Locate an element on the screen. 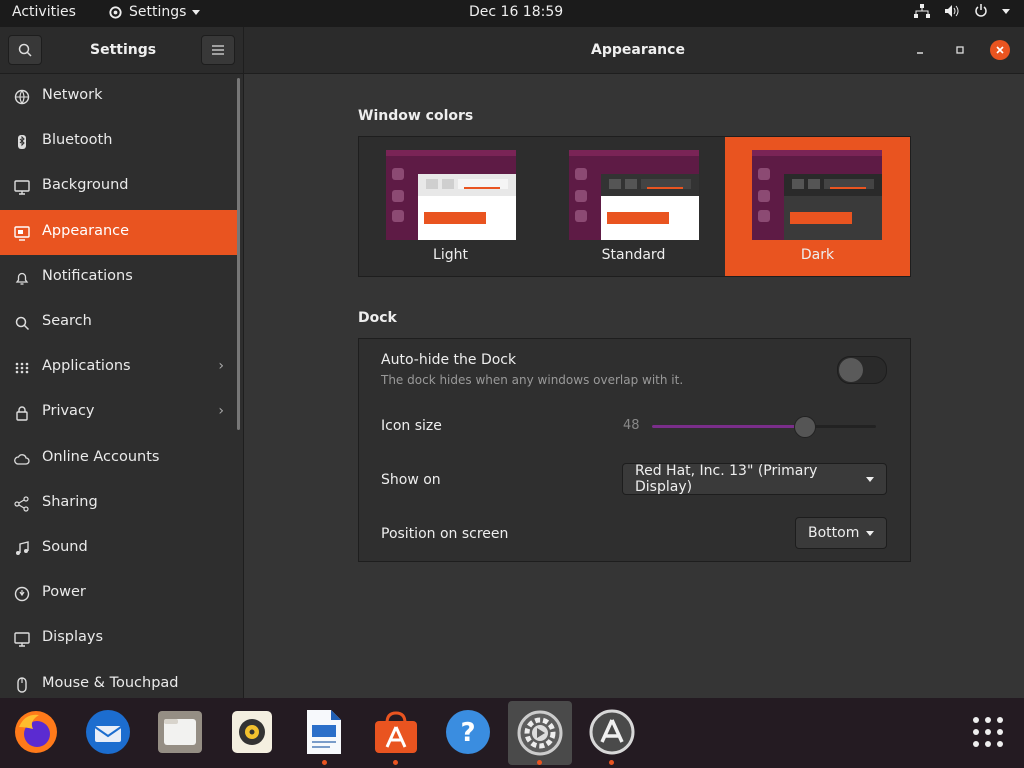 This screenshot has width=1024, height=768. dock-app-files is located at coordinates (180, 732).